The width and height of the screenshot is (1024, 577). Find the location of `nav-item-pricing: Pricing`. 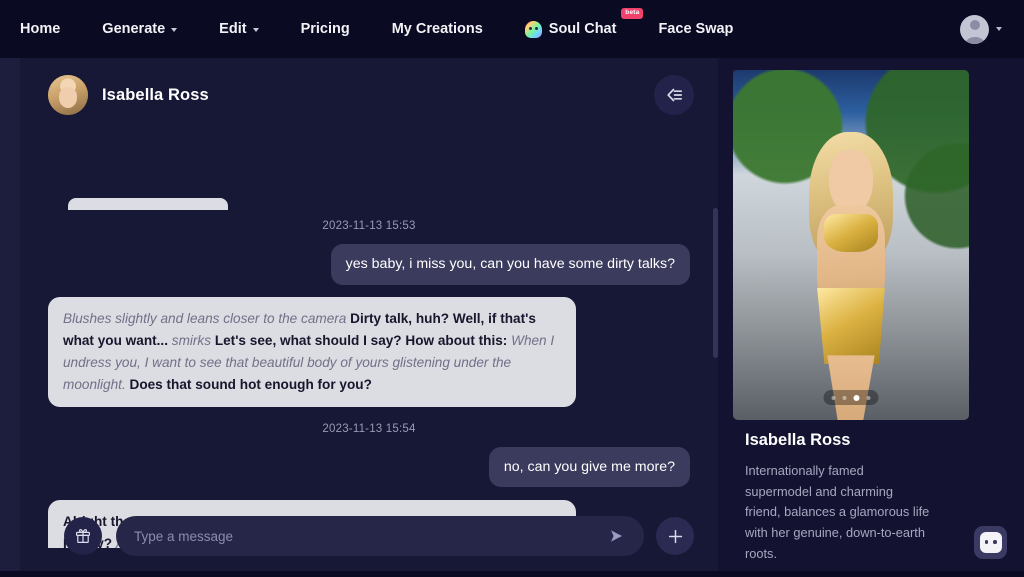

nav-item-pricing: Pricing is located at coordinates (325, 29).